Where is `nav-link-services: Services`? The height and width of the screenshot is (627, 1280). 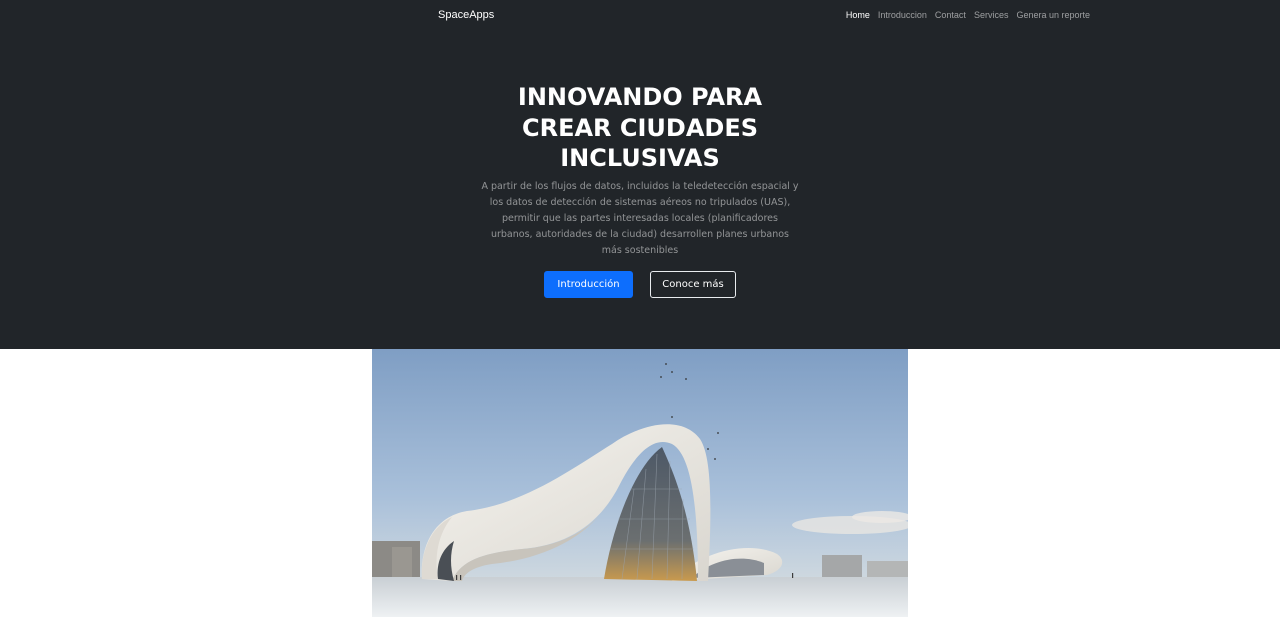
nav-link-services: Services is located at coordinates (991, 15).